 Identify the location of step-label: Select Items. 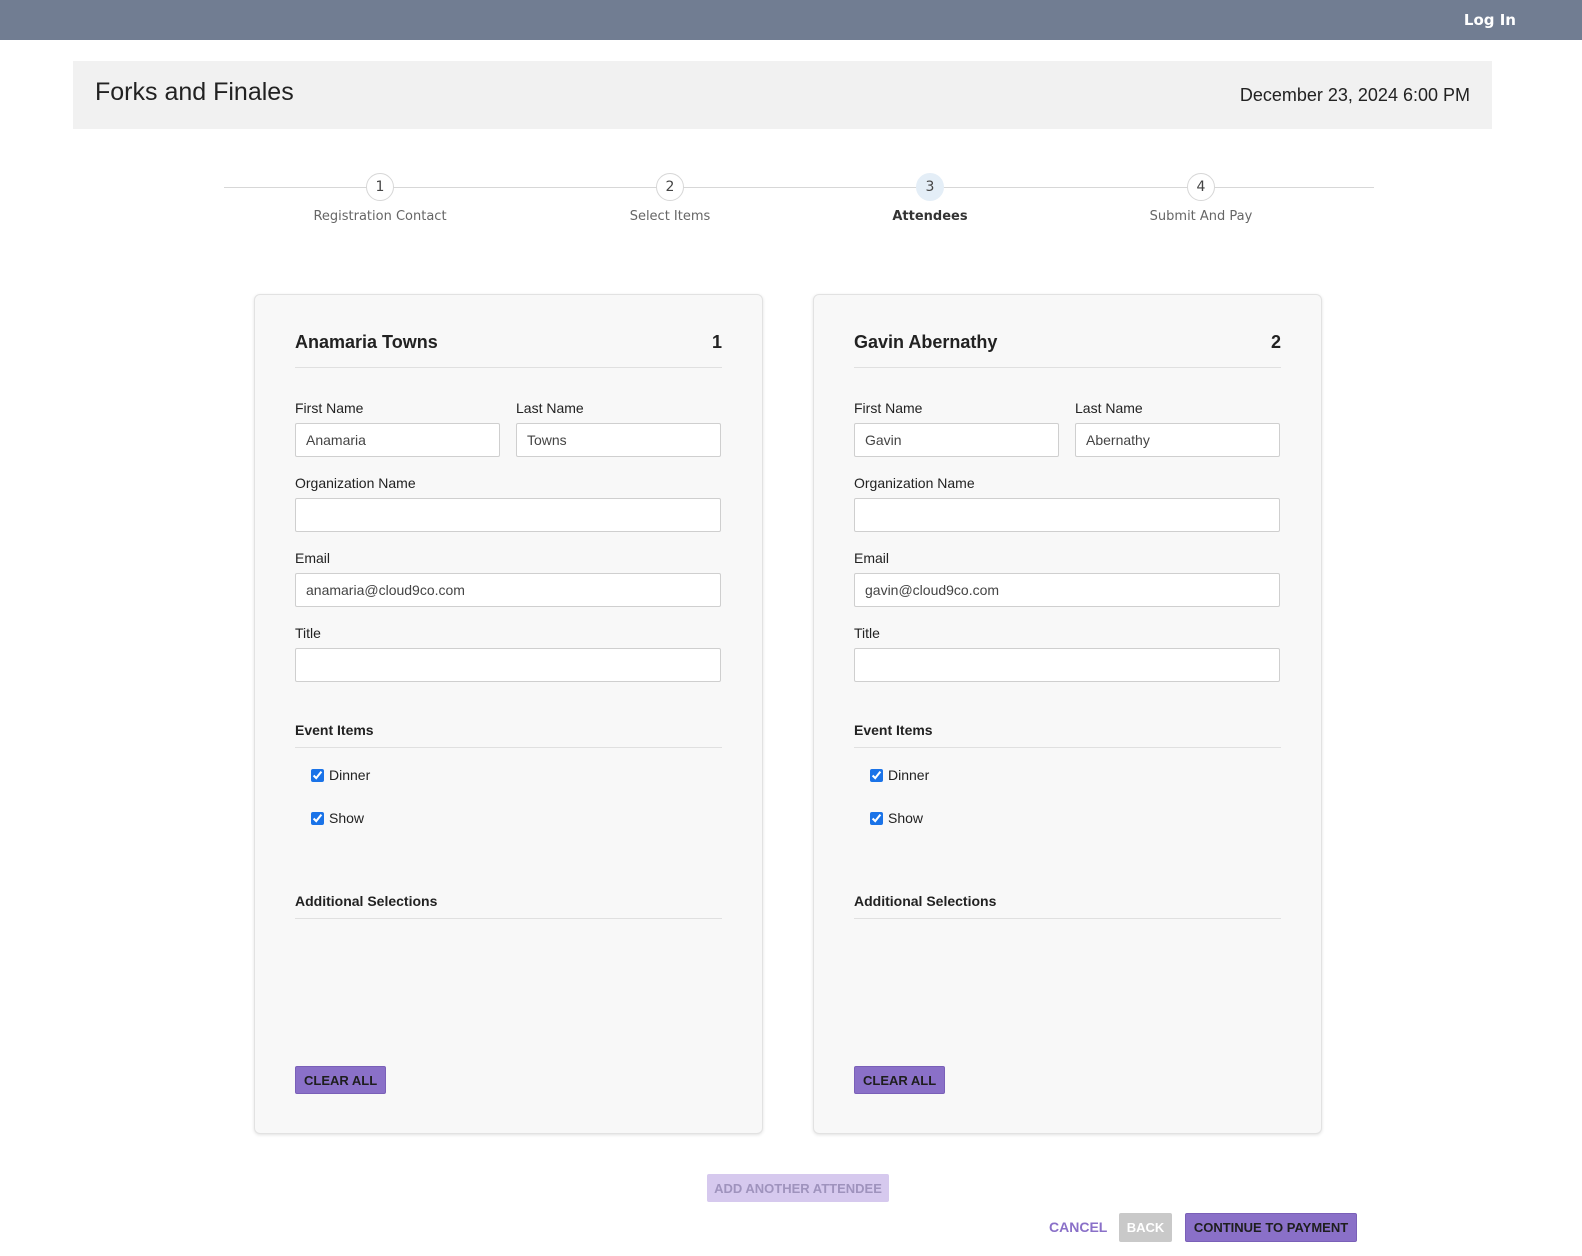
(670, 216).